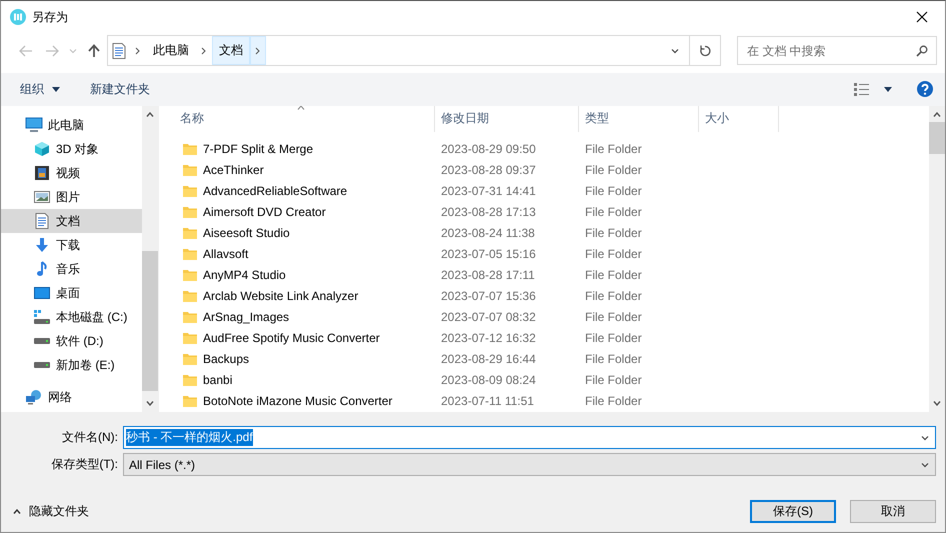  I want to click on nav-item: 桌面, so click(71, 293).